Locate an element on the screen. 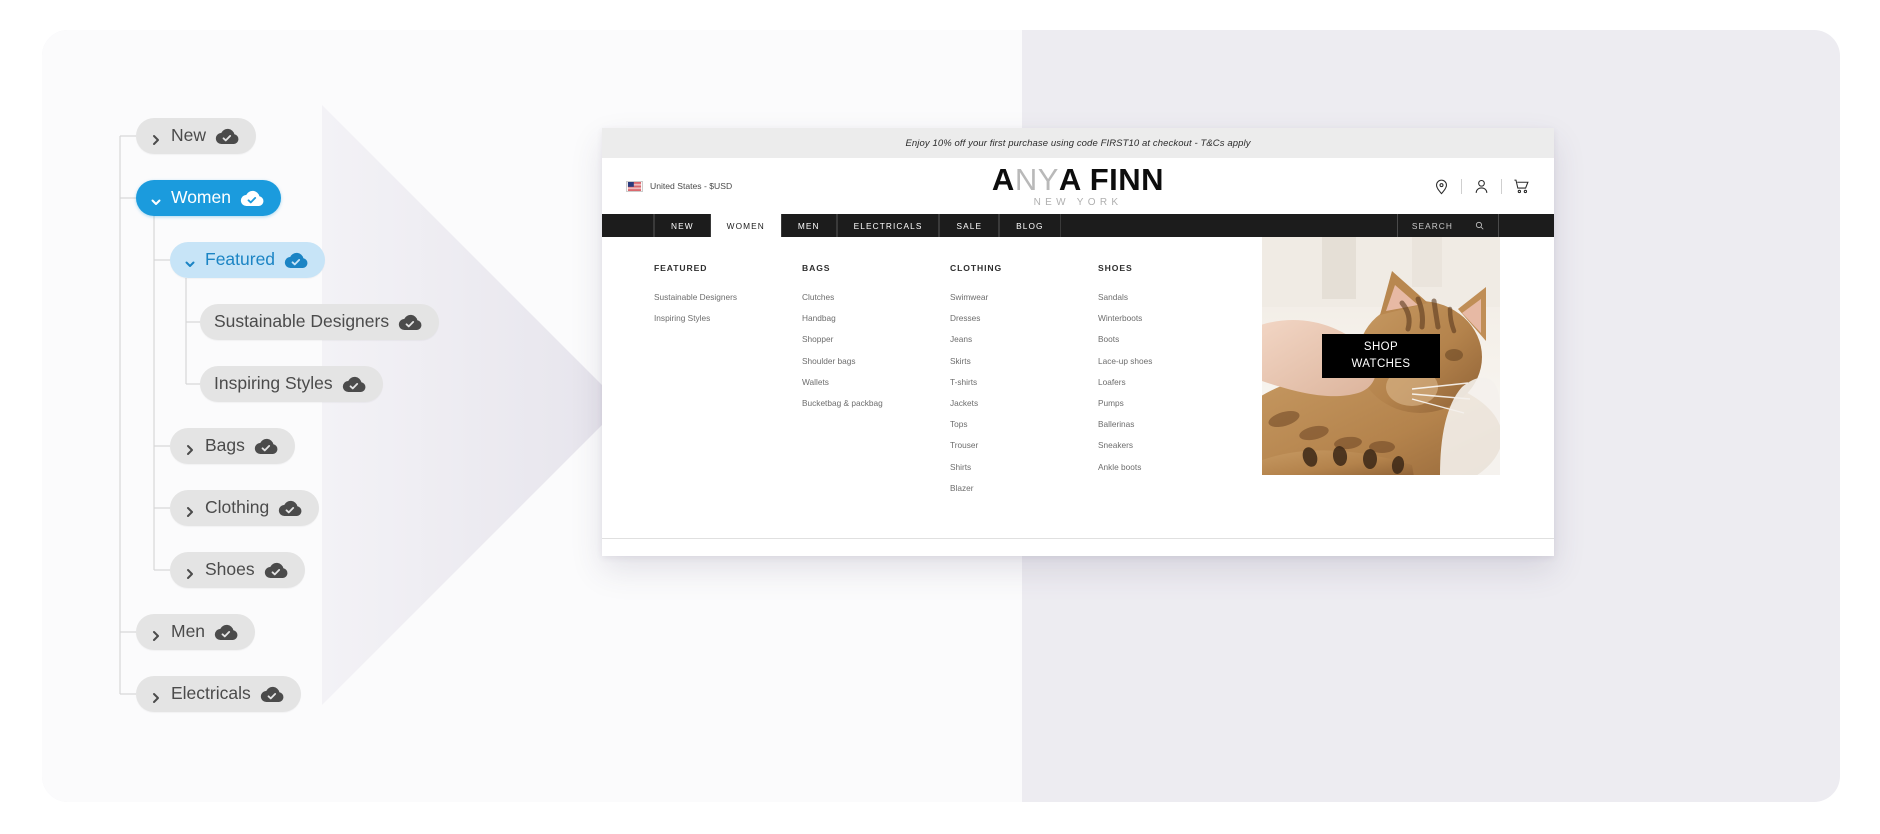  nav-item-new: NEW is located at coordinates (682, 225).